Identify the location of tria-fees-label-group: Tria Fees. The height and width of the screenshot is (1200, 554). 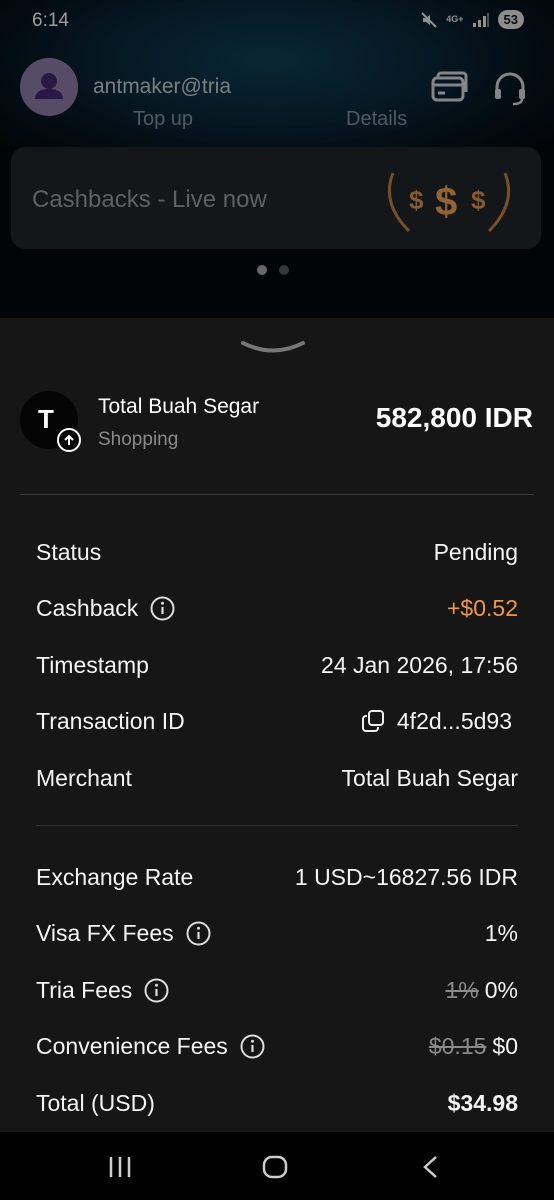
(102, 990).